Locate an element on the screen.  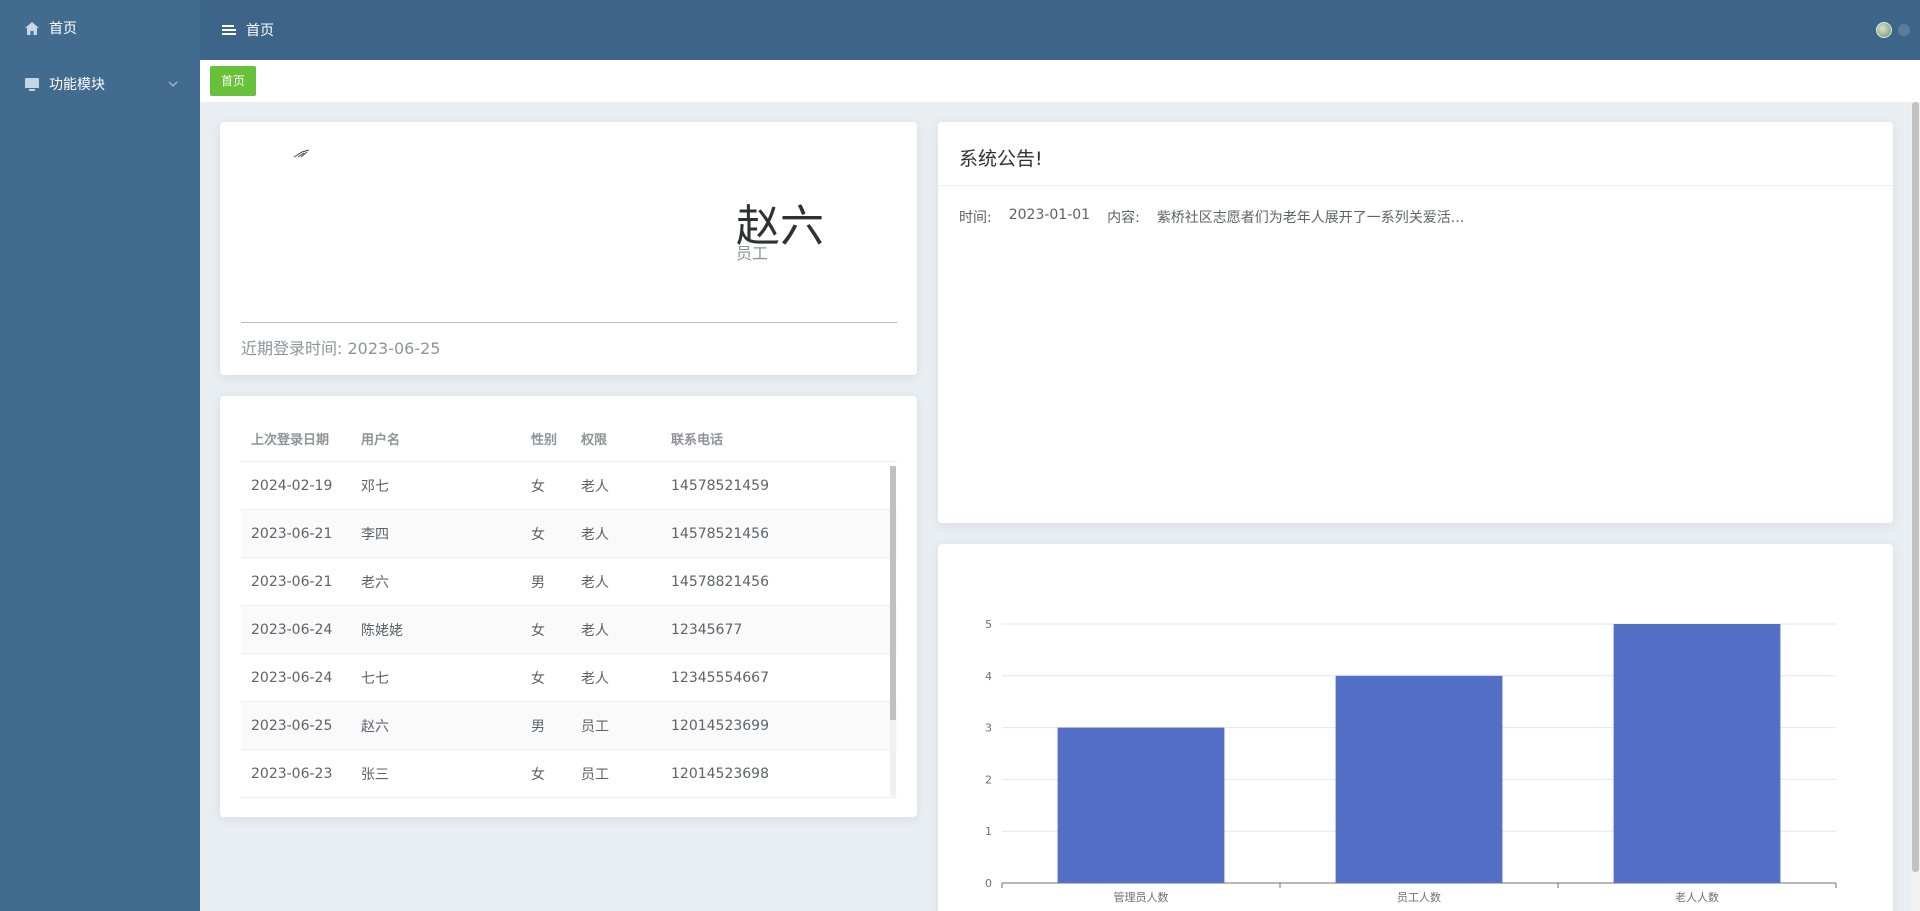
top-header: 首页 is located at coordinates (1060, 30).